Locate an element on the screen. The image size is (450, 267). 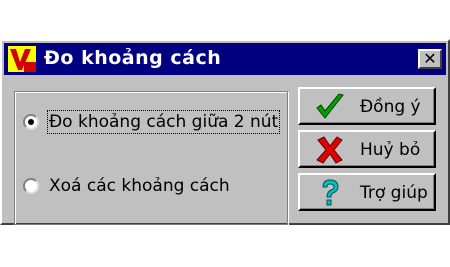
cancel-button-label: Huỷ bỏ is located at coordinates (390, 150).